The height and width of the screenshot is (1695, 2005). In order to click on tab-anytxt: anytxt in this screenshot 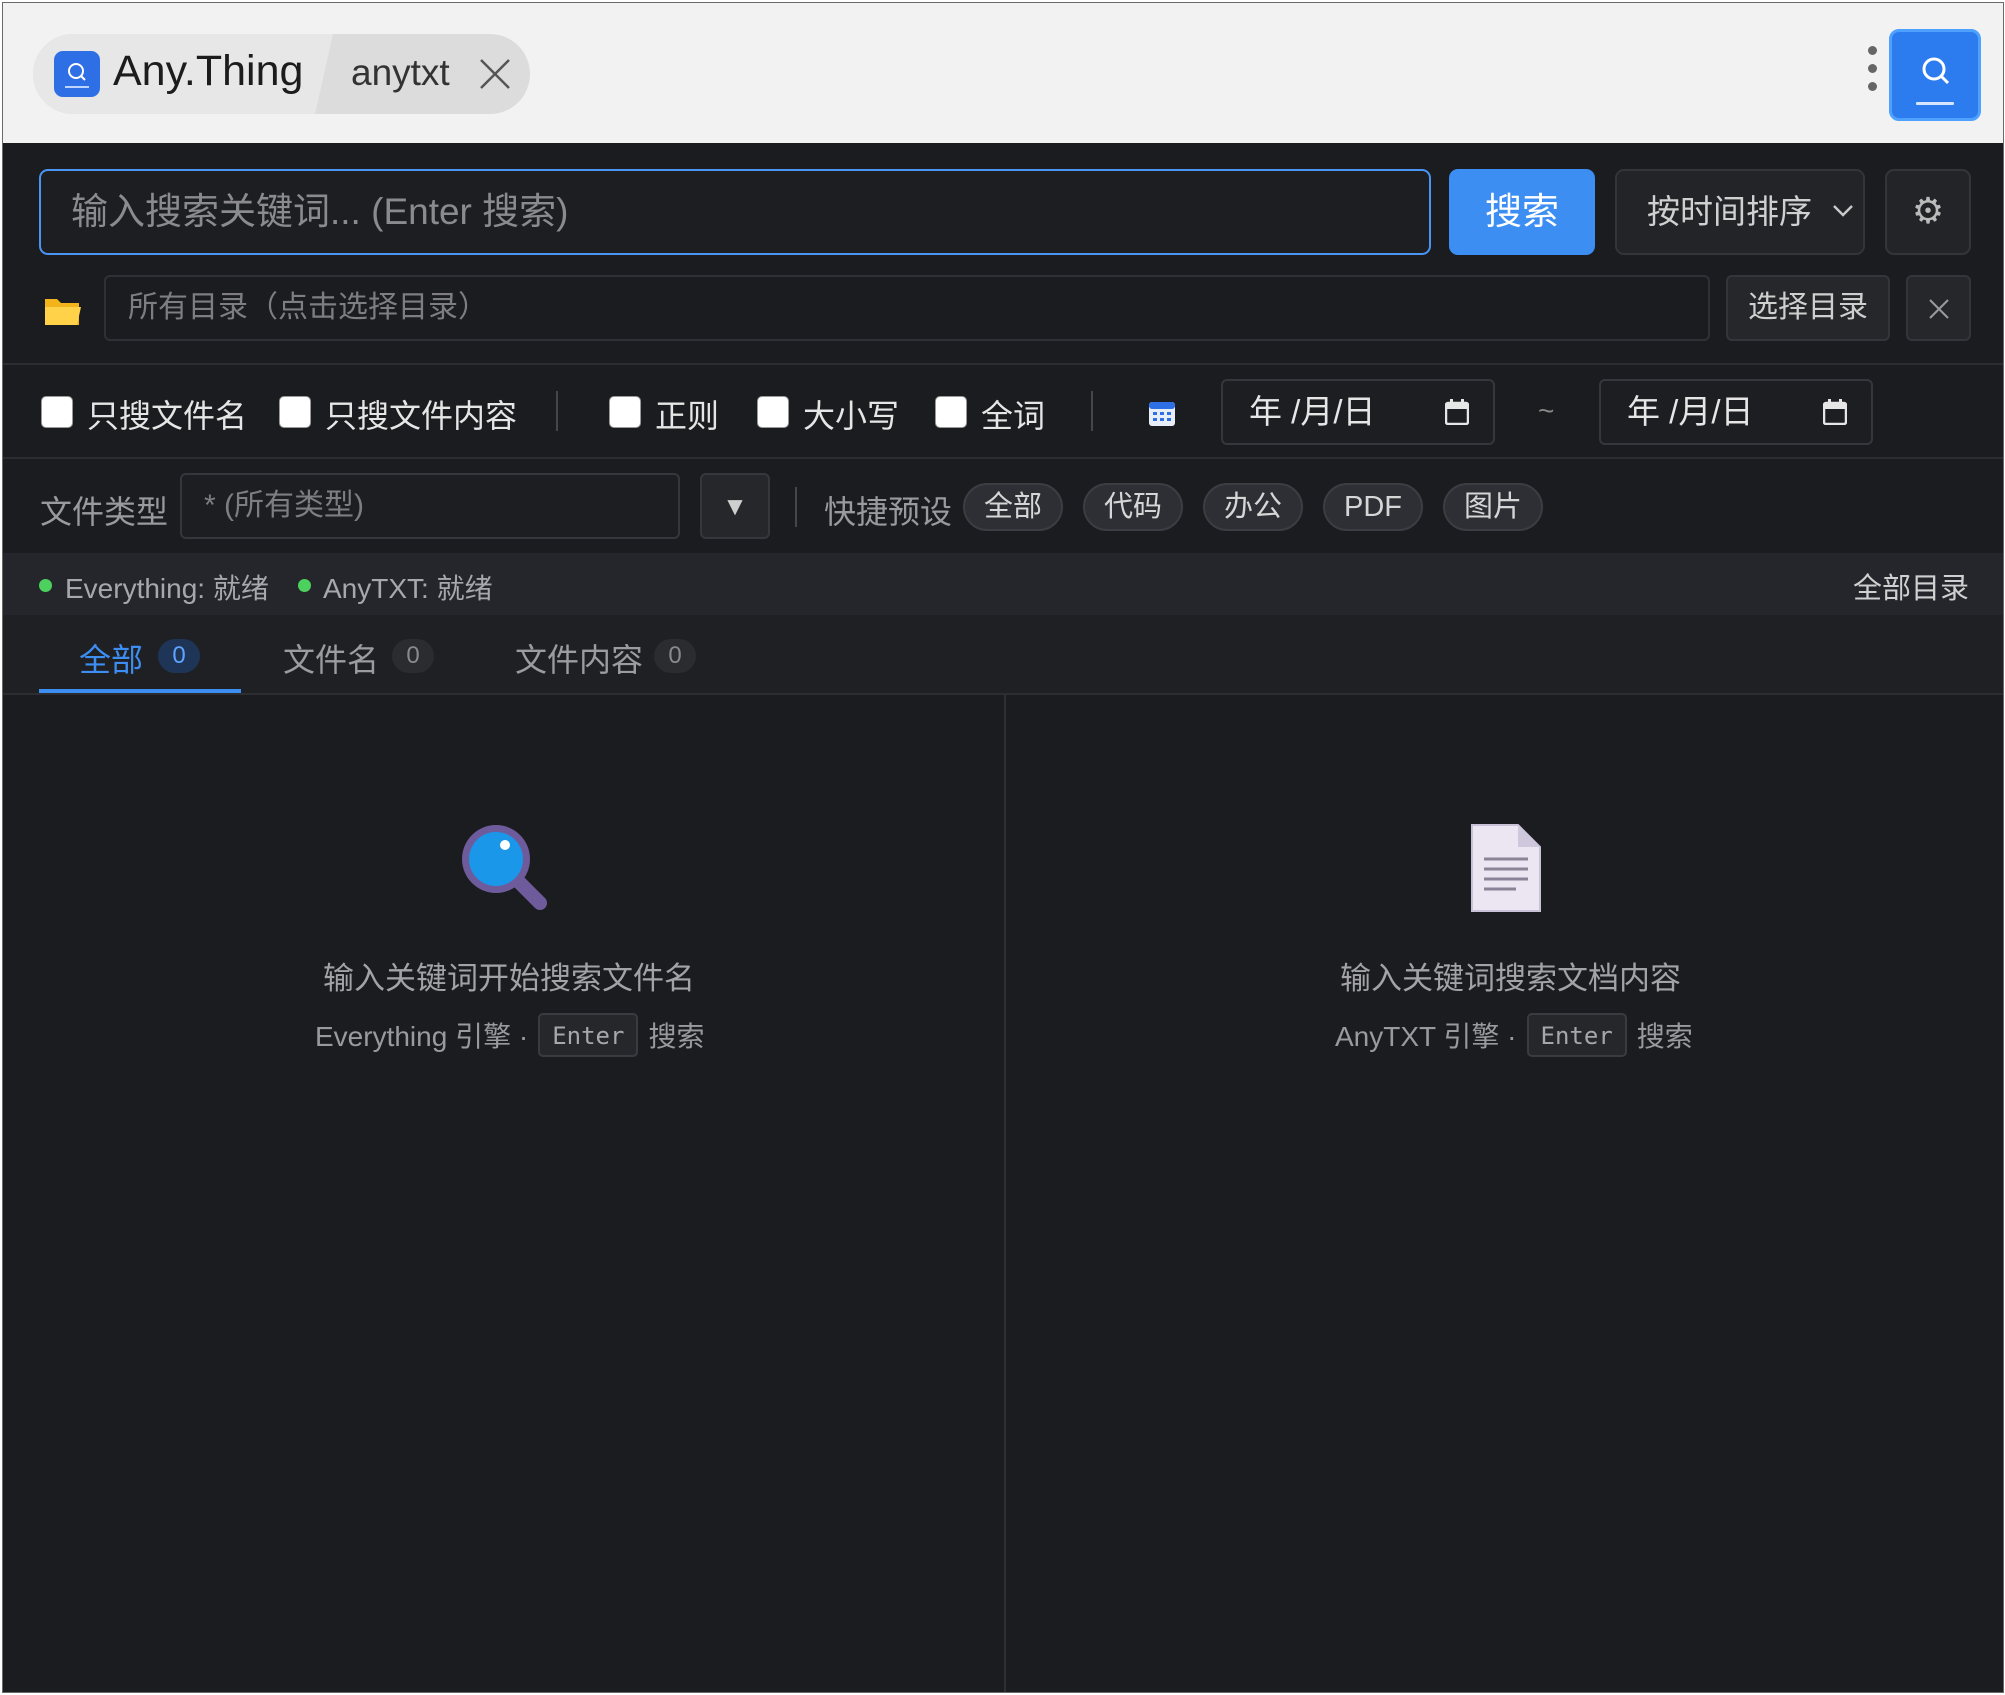, I will do `click(400, 73)`.